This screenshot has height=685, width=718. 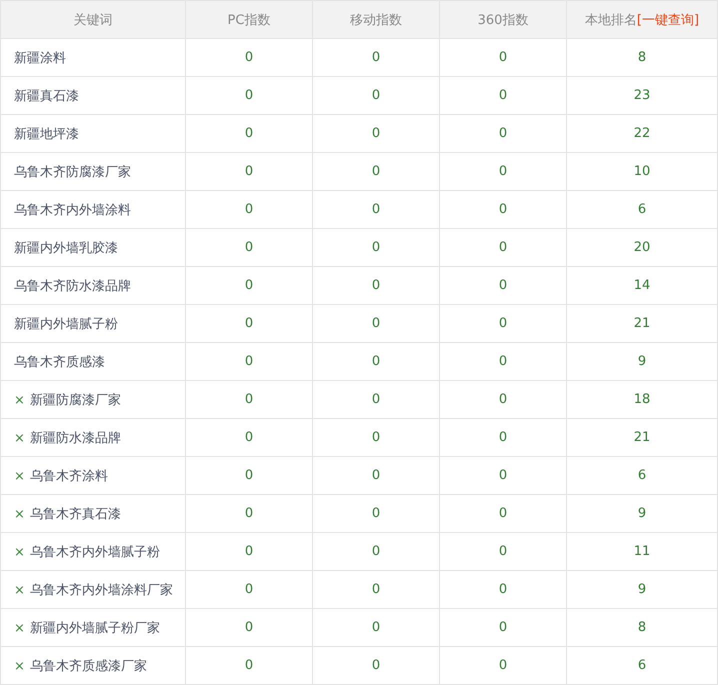 What do you see at coordinates (72, 286) in the screenshot?
I see `keyword-text: 乌鲁木齐防水漆品牌` at bounding box center [72, 286].